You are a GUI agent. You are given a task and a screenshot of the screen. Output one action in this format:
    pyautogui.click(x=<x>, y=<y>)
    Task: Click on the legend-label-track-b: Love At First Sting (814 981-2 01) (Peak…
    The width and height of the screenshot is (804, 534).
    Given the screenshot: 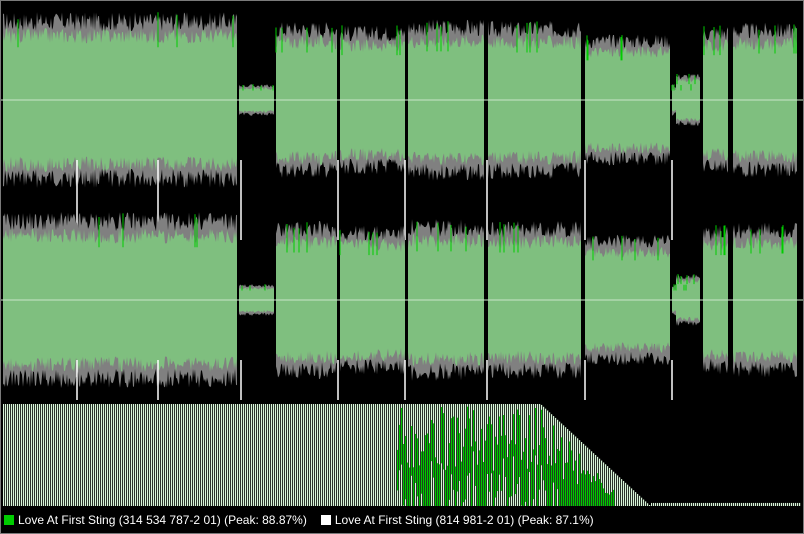 What is the action you would take?
    pyautogui.click(x=464, y=520)
    